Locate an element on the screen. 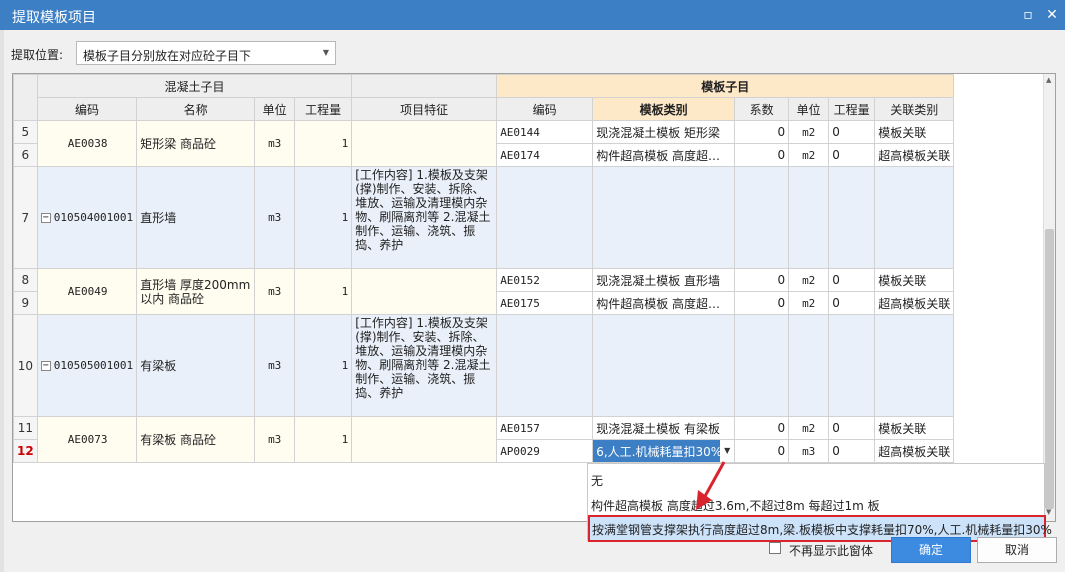 The height and width of the screenshot is (572, 1065). no-display-checkbox is located at coordinates (775, 548).